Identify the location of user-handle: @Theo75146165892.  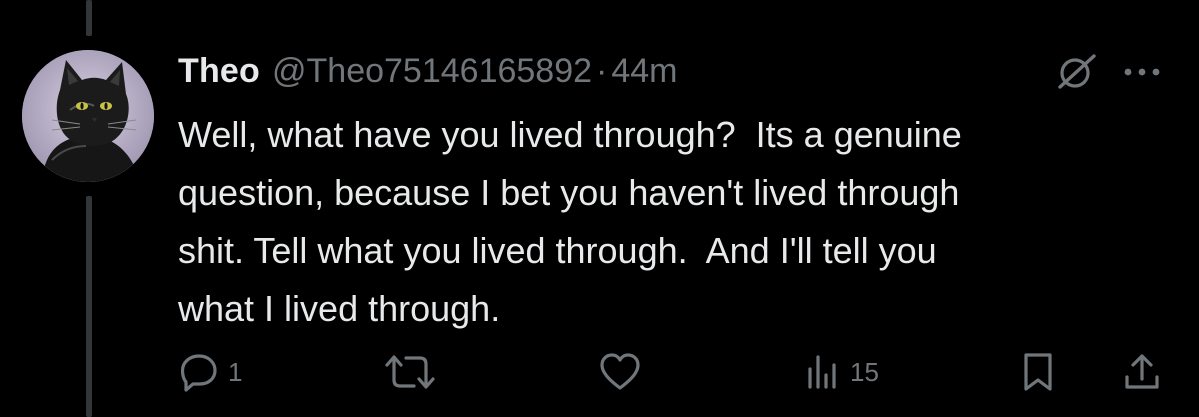
(432, 71).